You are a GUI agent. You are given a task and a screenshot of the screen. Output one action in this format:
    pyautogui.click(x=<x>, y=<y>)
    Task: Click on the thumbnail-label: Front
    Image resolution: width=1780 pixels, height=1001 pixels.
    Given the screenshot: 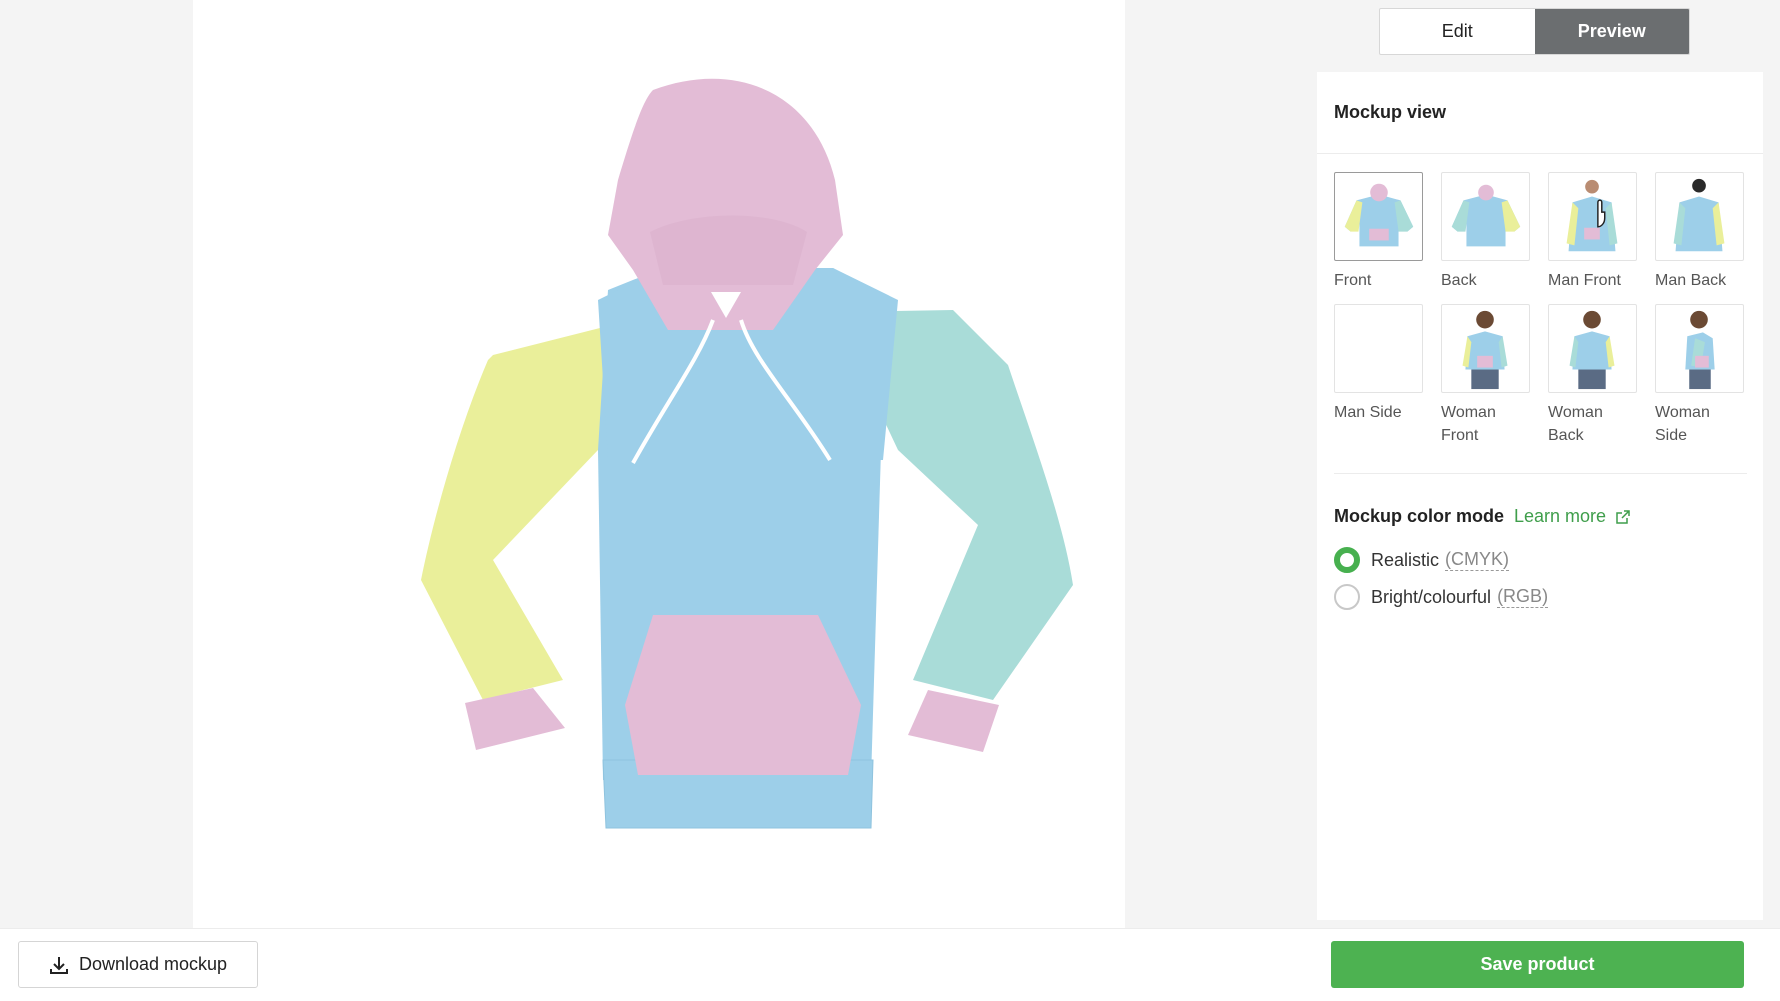 What is the action you would take?
    pyautogui.click(x=1353, y=280)
    